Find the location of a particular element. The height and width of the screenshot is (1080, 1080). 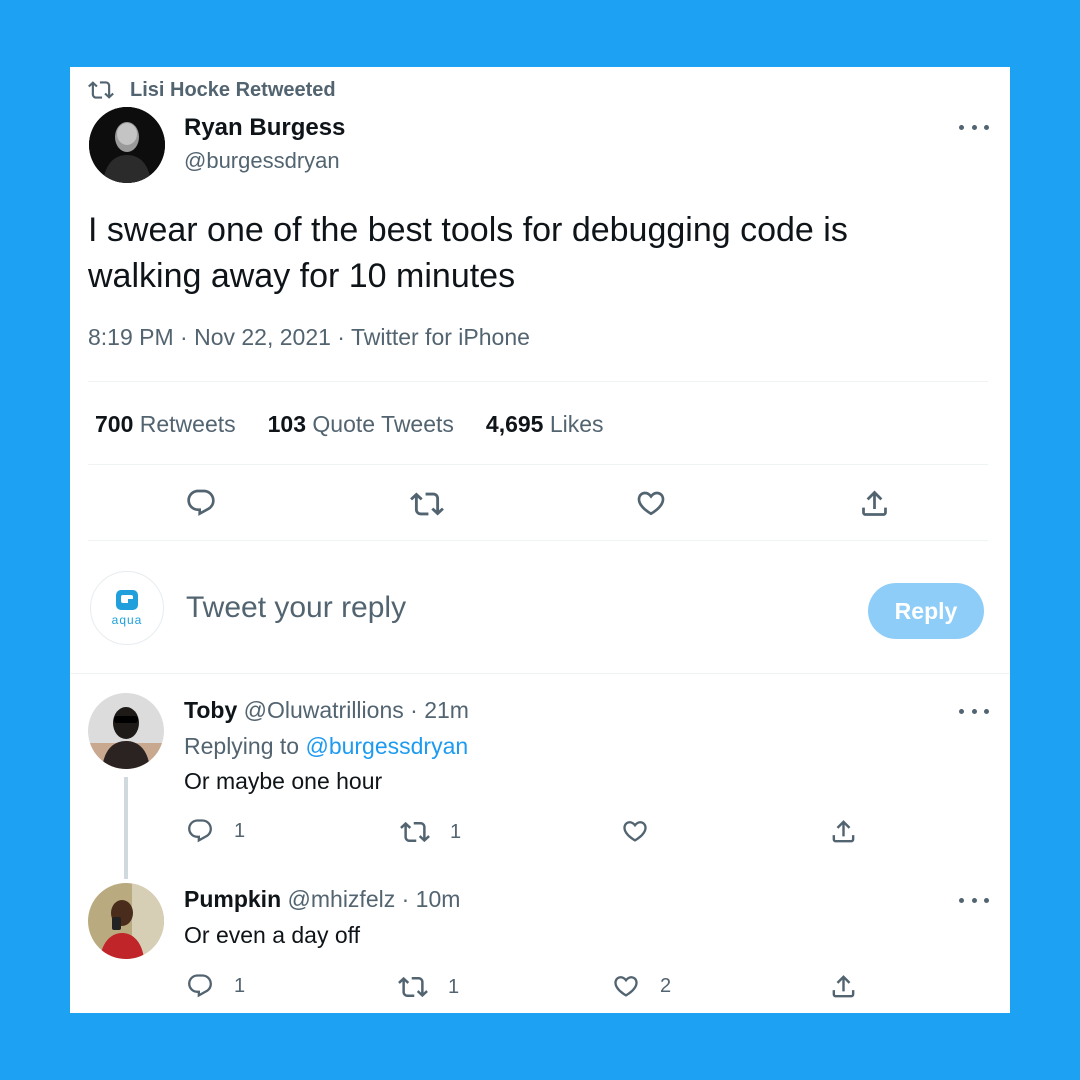

replying-to: Replying to @burgessdryan is located at coordinates (326, 746).